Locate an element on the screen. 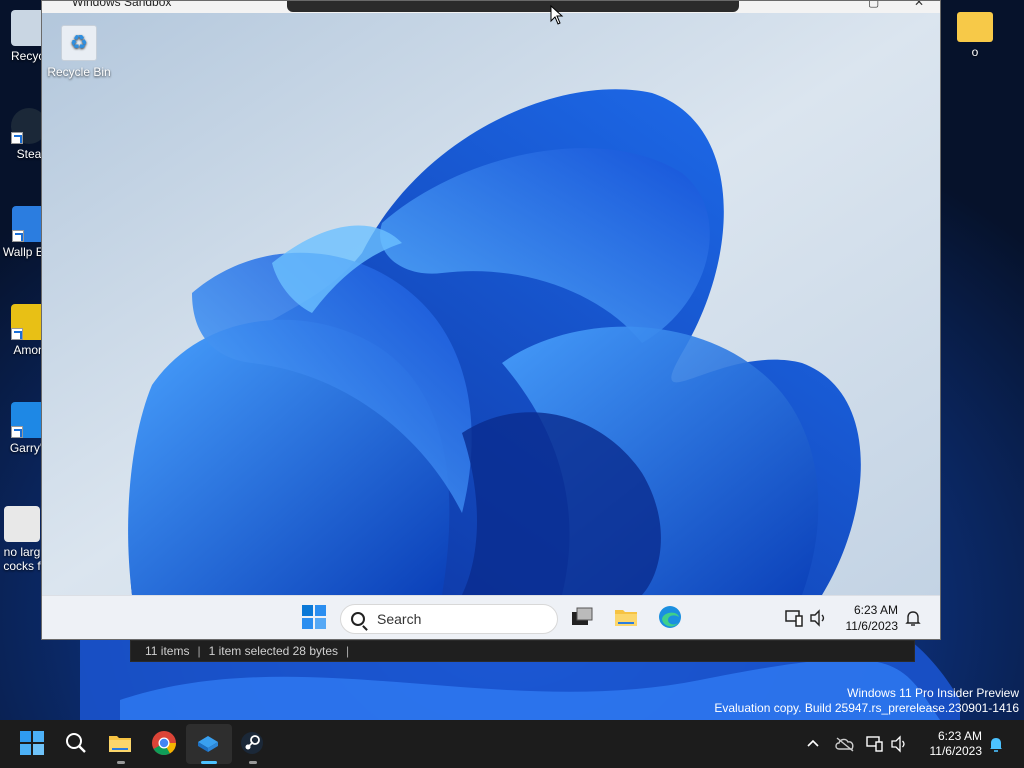 The height and width of the screenshot is (768, 1024). host-steam-button is located at coordinates (253, 747).